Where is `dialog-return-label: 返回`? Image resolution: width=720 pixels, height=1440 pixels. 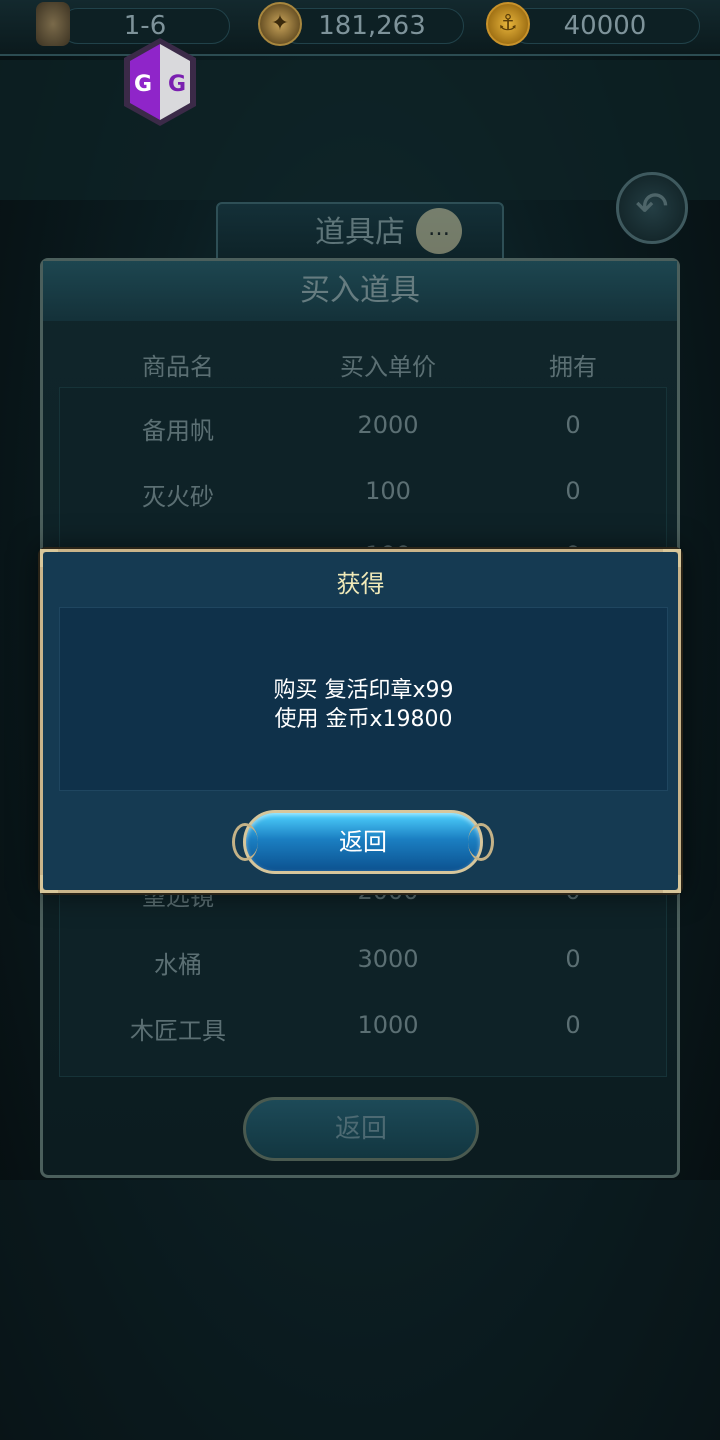
dialog-return-label: 返回 is located at coordinates (363, 842).